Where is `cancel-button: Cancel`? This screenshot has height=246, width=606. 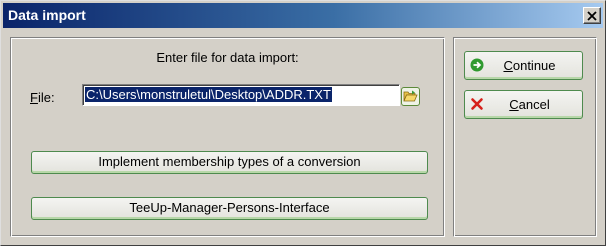
cancel-button: Cancel is located at coordinates (523, 104).